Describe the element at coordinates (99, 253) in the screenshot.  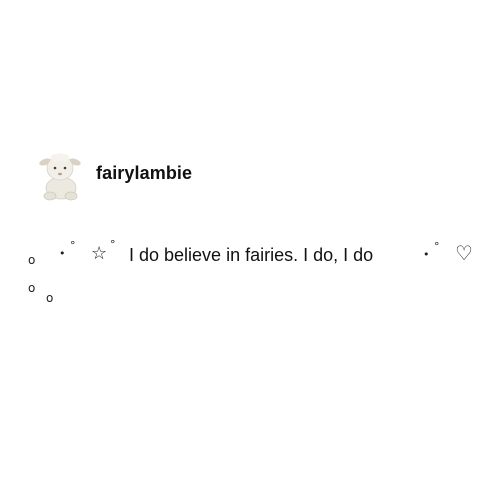
I see `star-icon: ☆` at that location.